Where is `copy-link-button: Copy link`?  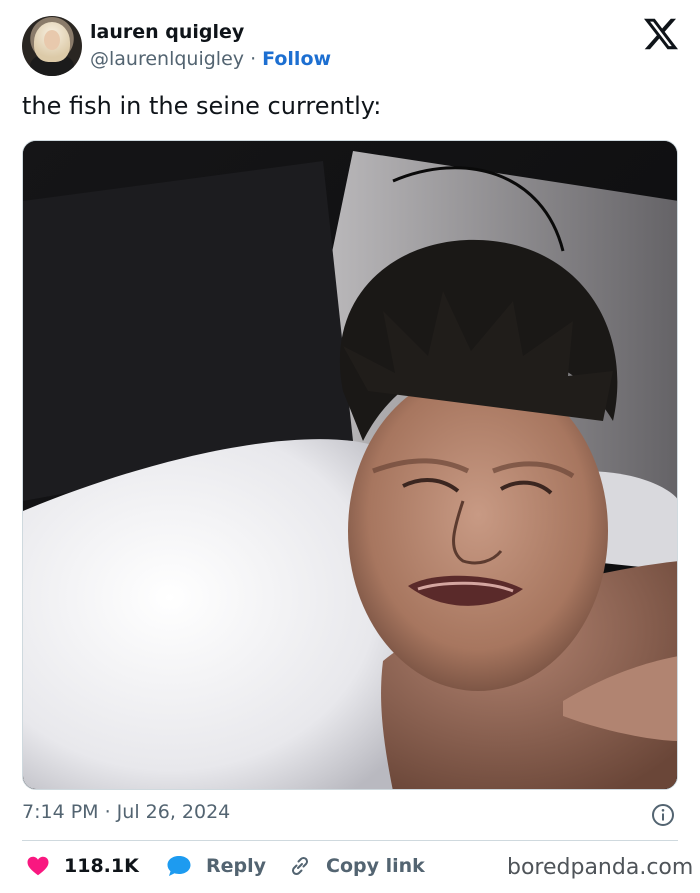 copy-link-button: Copy link is located at coordinates (356, 866).